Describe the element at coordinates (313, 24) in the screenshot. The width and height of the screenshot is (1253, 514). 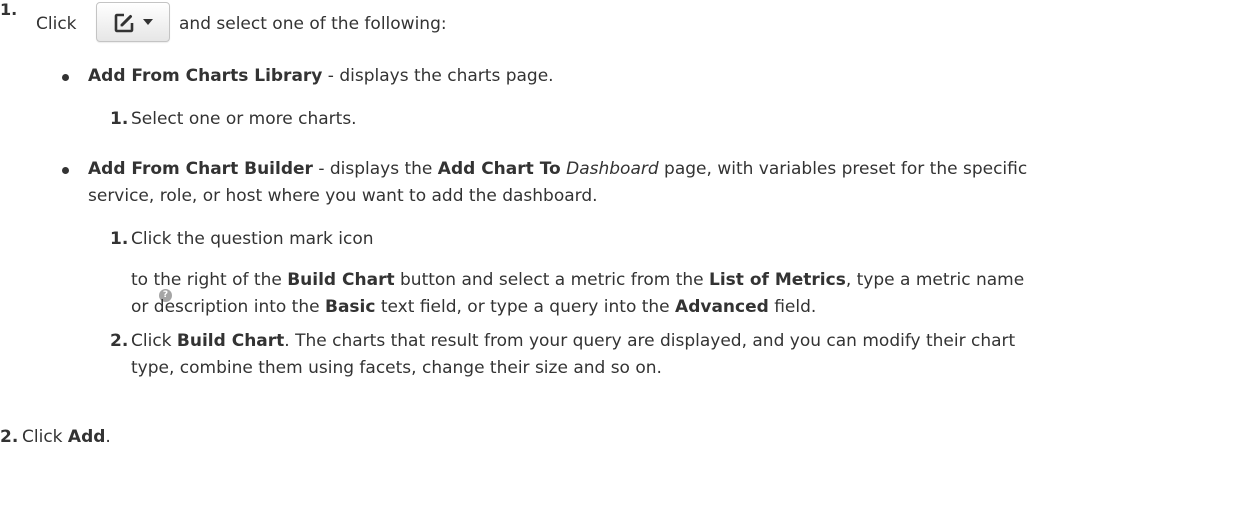
I see `step-intro-post: and select one of the following:` at that location.